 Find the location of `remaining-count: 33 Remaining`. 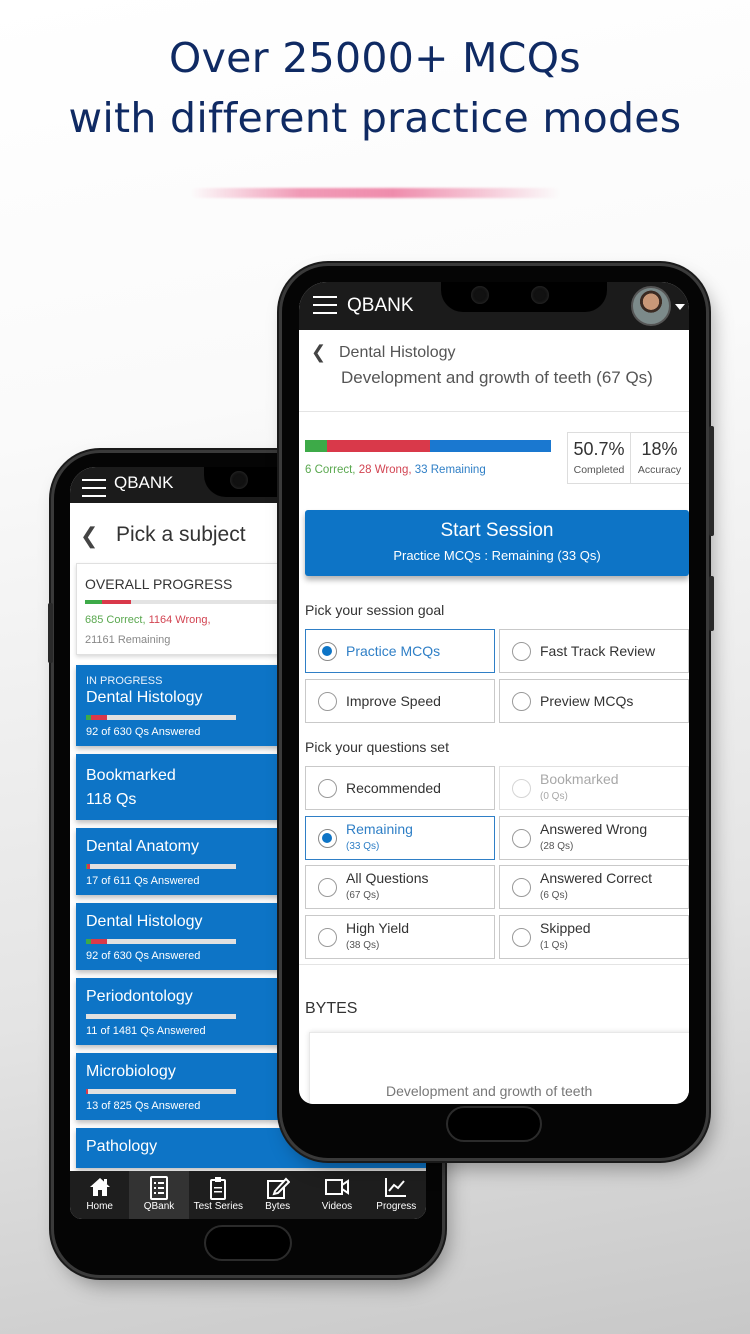

remaining-count: 33 Remaining is located at coordinates (450, 470).